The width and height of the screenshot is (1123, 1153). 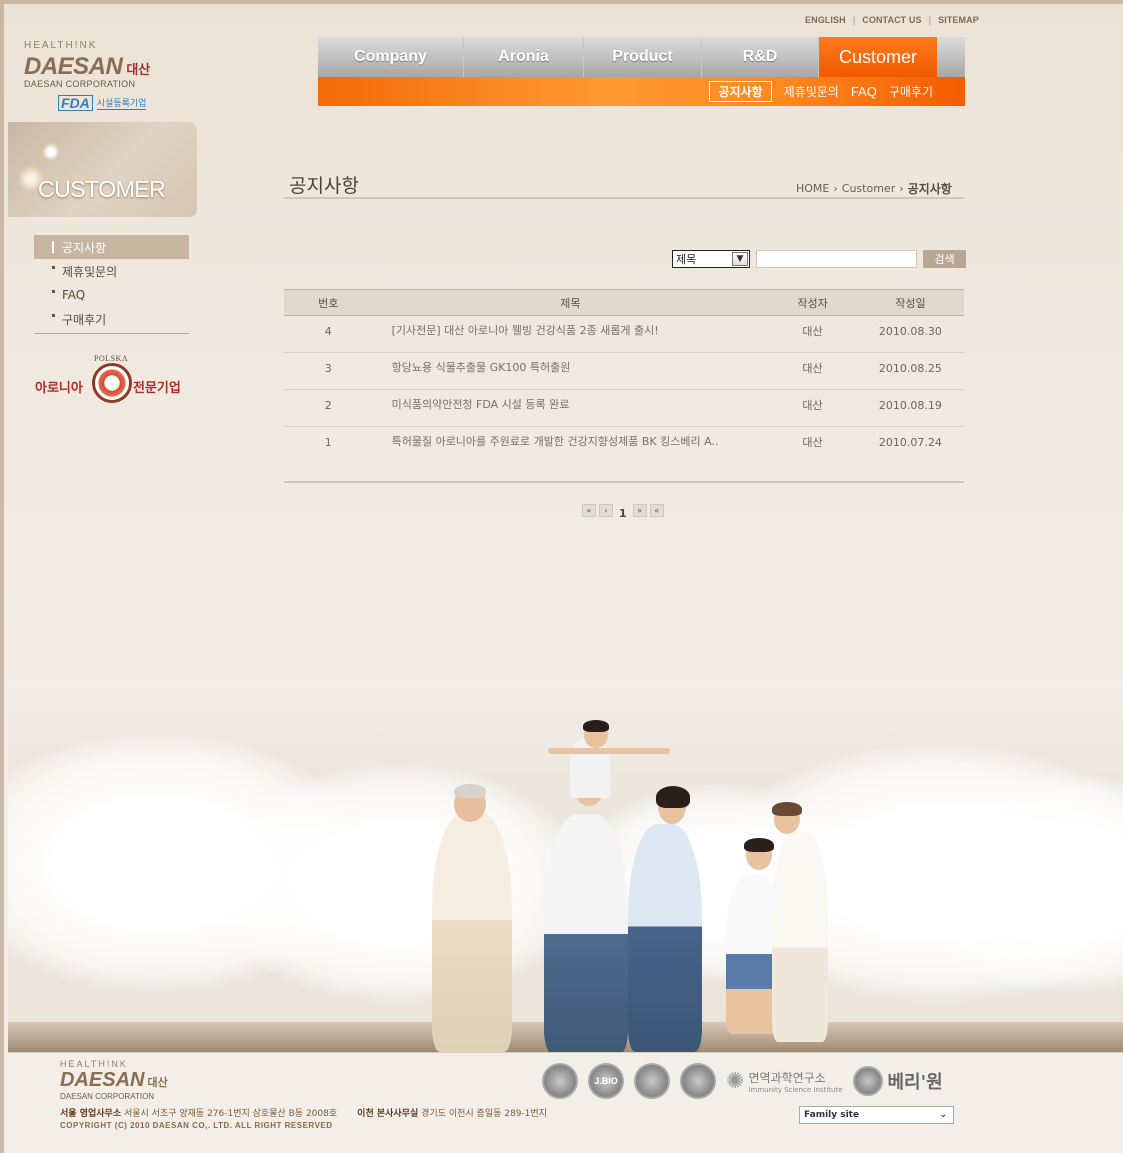 What do you see at coordinates (555, 441) in the screenshot?
I see `row-subject-link: 특허물질 아로니아를 주원료로 개발한 건강지향성제품 BK 킹스베리 A..` at bounding box center [555, 441].